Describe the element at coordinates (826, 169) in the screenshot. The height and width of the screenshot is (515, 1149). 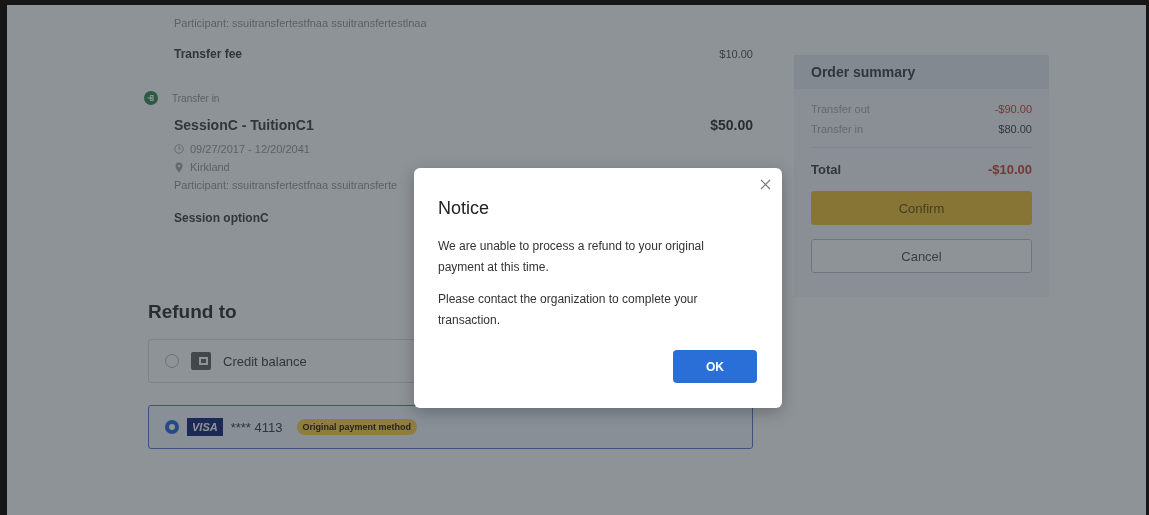
I see `total-label: Total` at that location.